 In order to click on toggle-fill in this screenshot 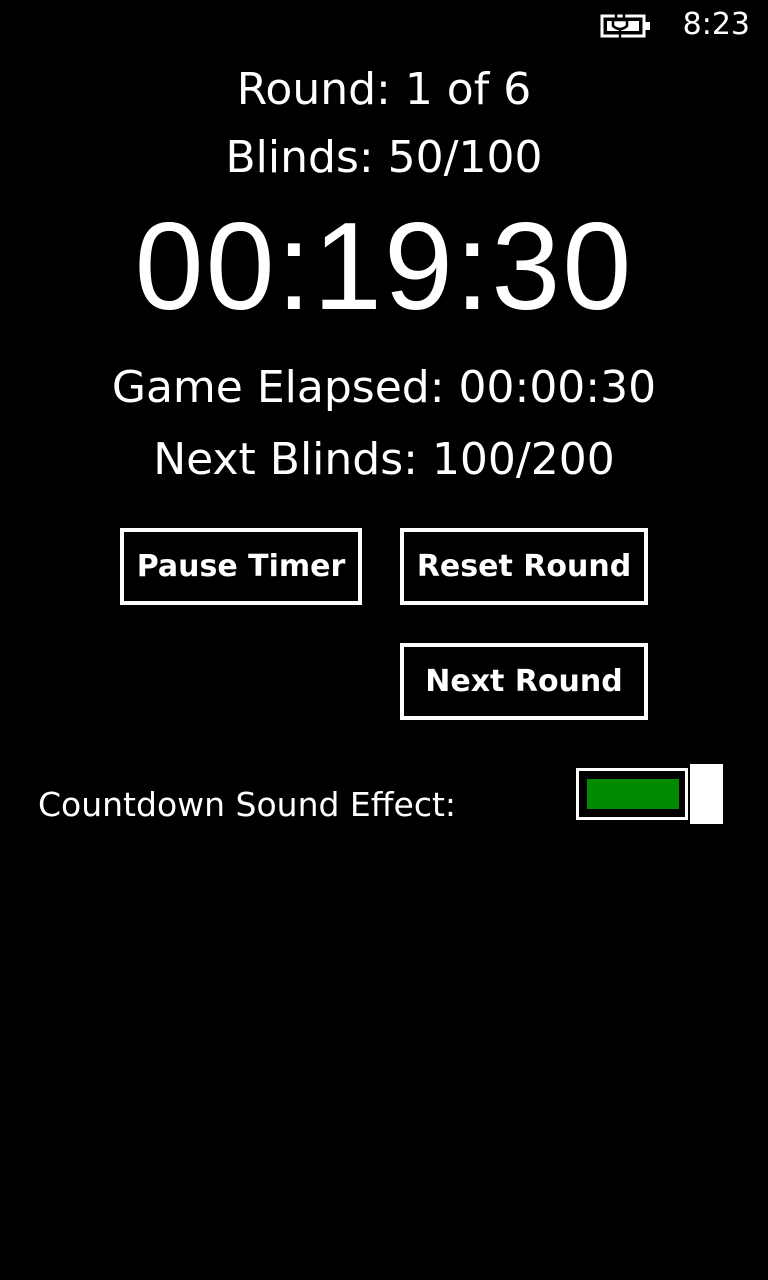, I will do `click(633, 794)`.